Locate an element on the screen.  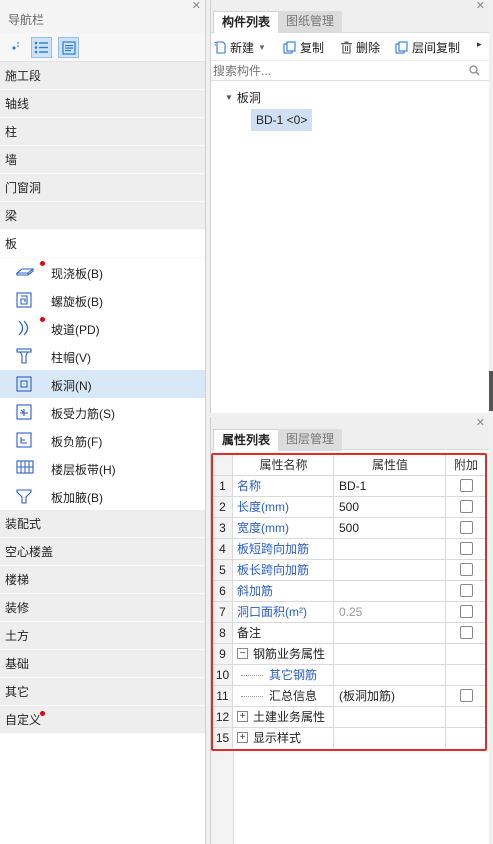
property-row: 6 斜加筋 is located at coordinates (349, 591).